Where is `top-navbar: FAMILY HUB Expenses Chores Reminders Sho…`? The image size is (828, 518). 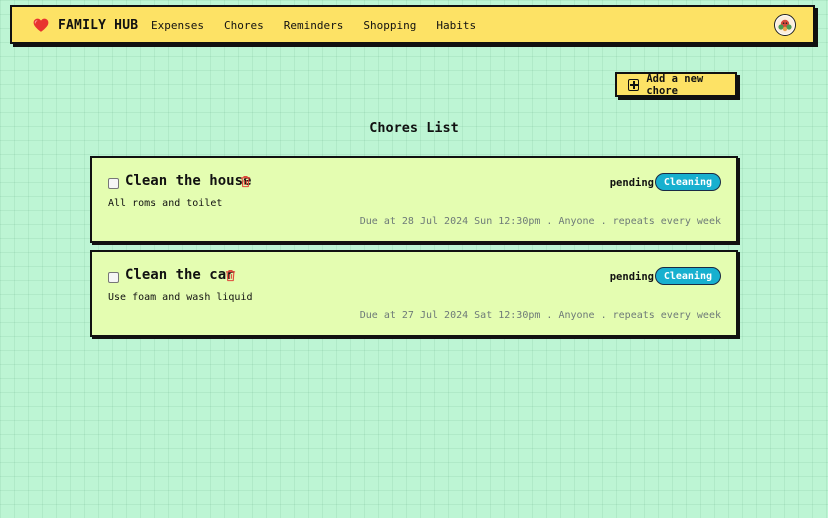
top-navbar: FAMILY HUB Expenses Chores Reminders Sho… is located at coordinates (412, 24).